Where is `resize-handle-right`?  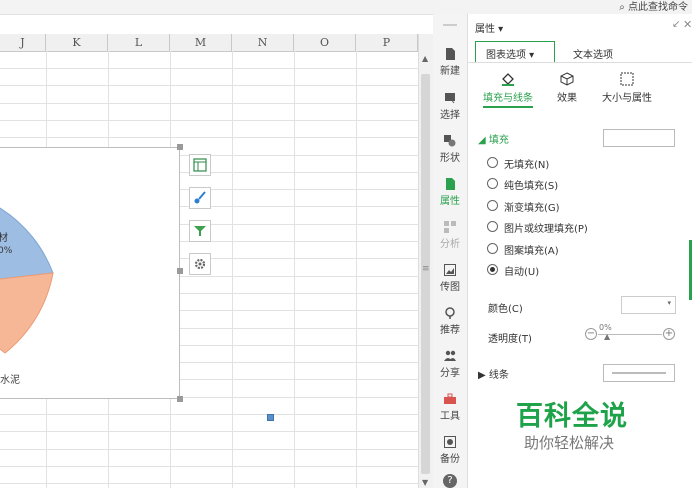 resize-handle-right is located at coordinates (180, 271).